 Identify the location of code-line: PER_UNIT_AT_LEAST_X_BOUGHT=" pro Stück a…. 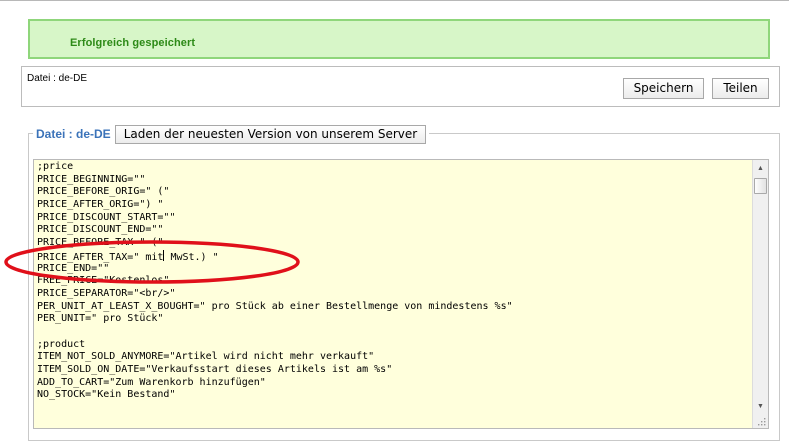
(275, 306).